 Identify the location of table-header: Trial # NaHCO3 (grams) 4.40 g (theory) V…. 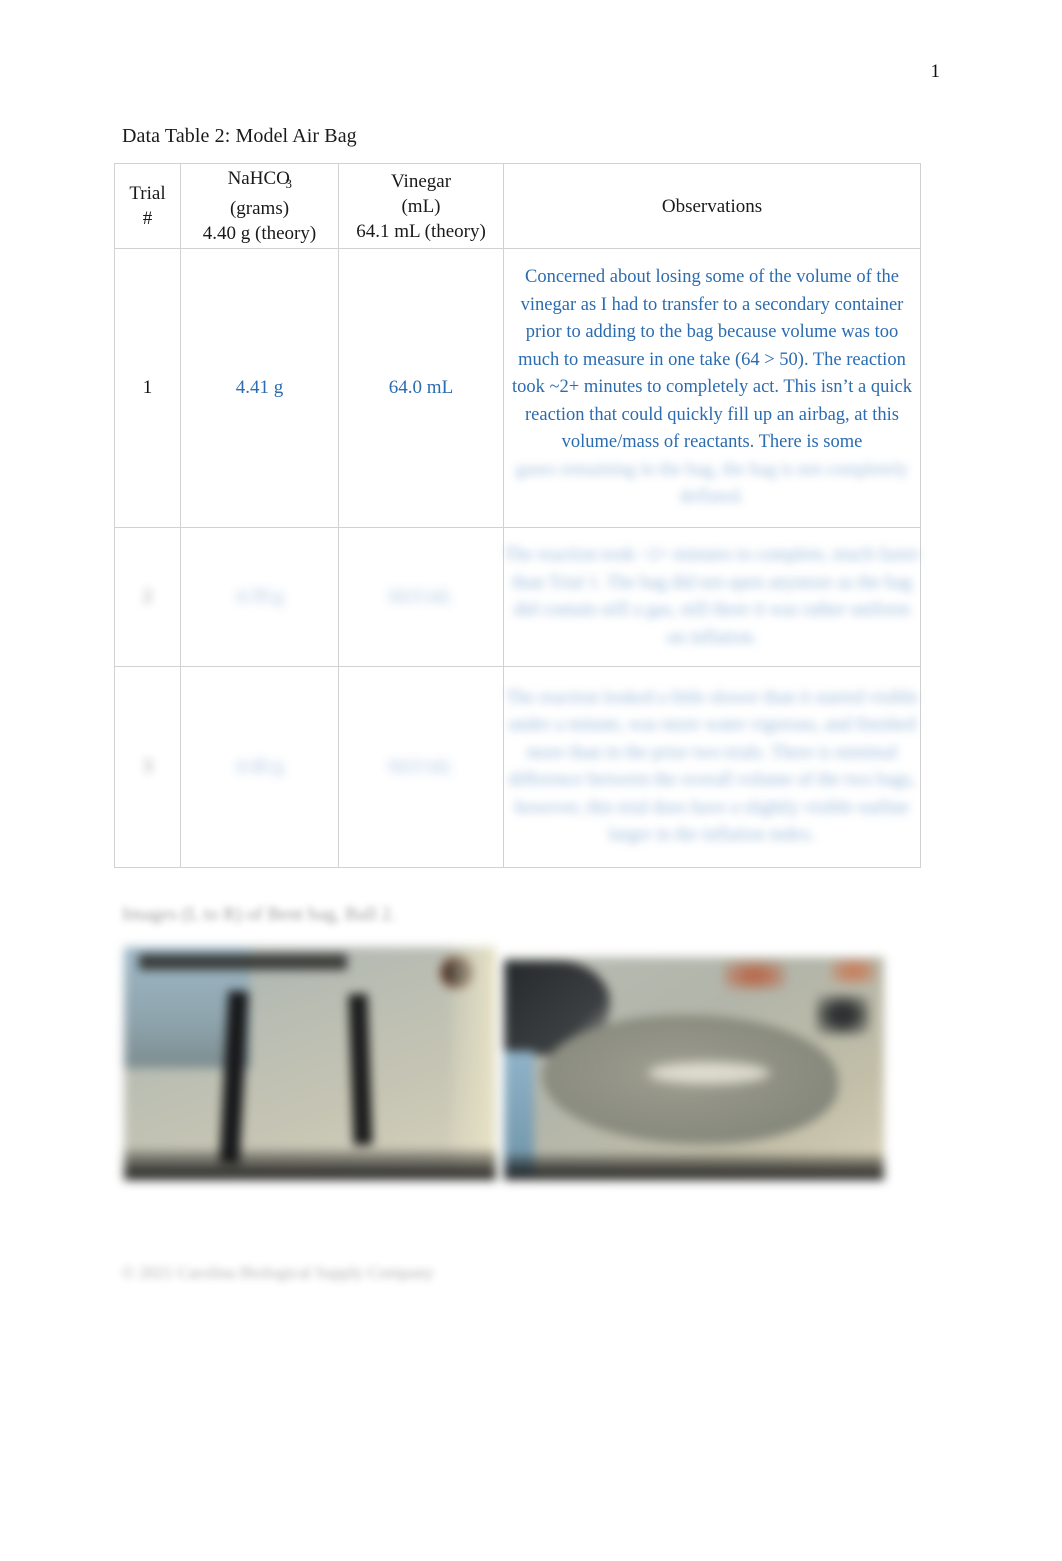
(517, 206).